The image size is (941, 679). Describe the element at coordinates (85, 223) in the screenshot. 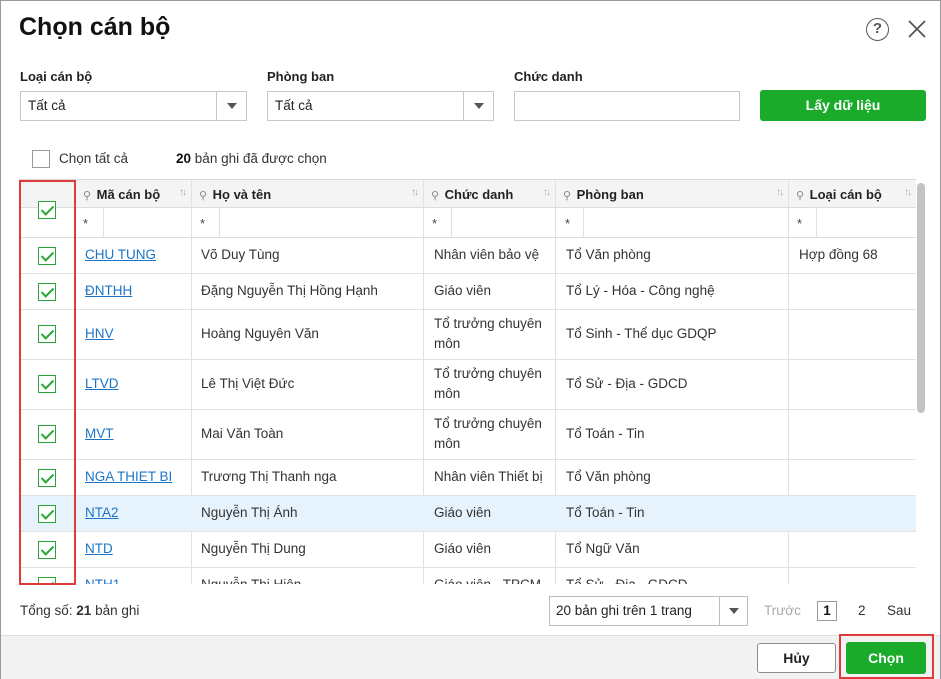

I see `filter-ma-can-bo: *` at that location.